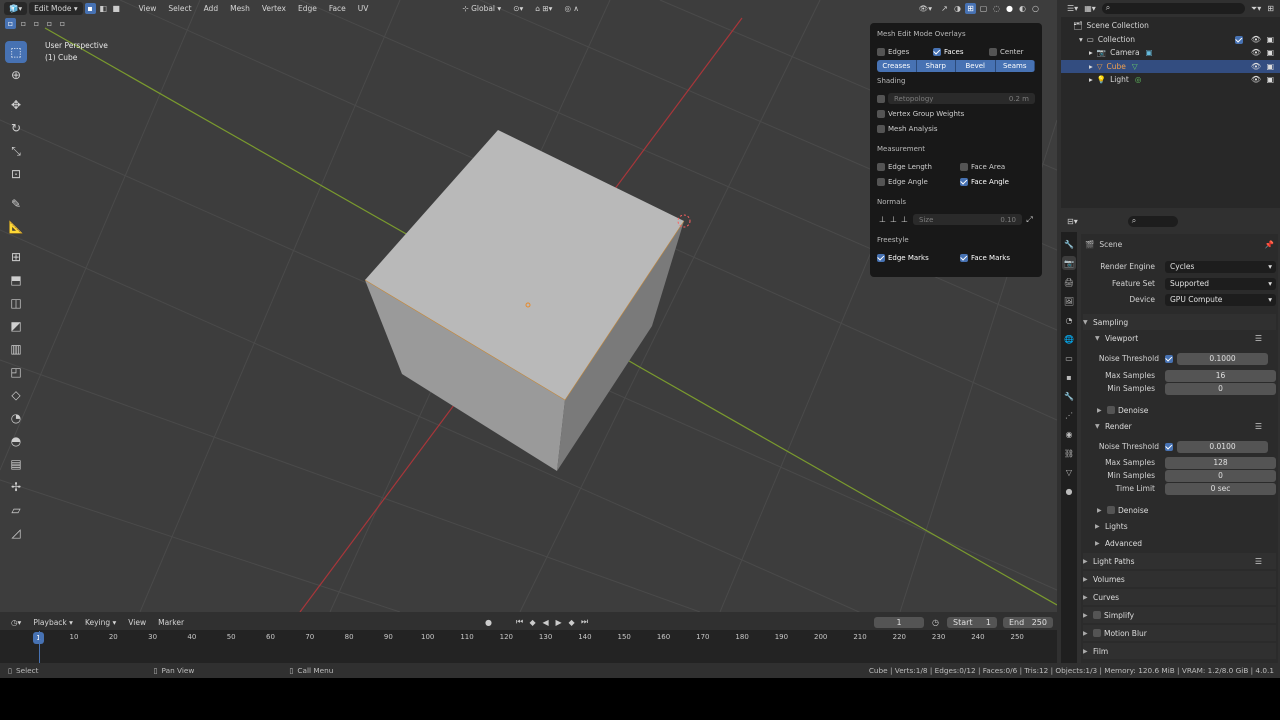 The image size is (1280, 720). Describe the element at coordinates (1179, 322) in the screenshot. I see `sampling-panel-header: ▼ Sampling` at that location.